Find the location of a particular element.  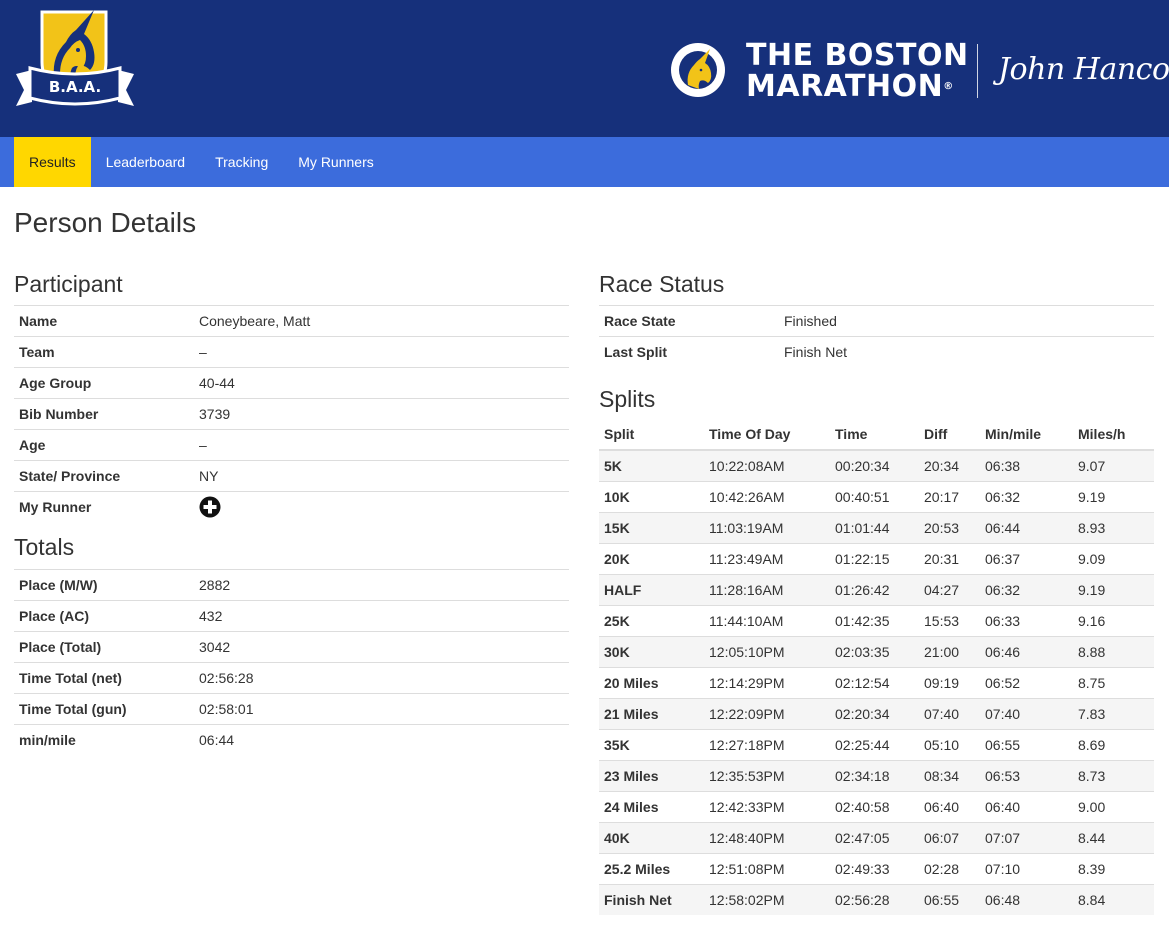

split-cell: 01:26:42 is located at coordinates (874, 590).